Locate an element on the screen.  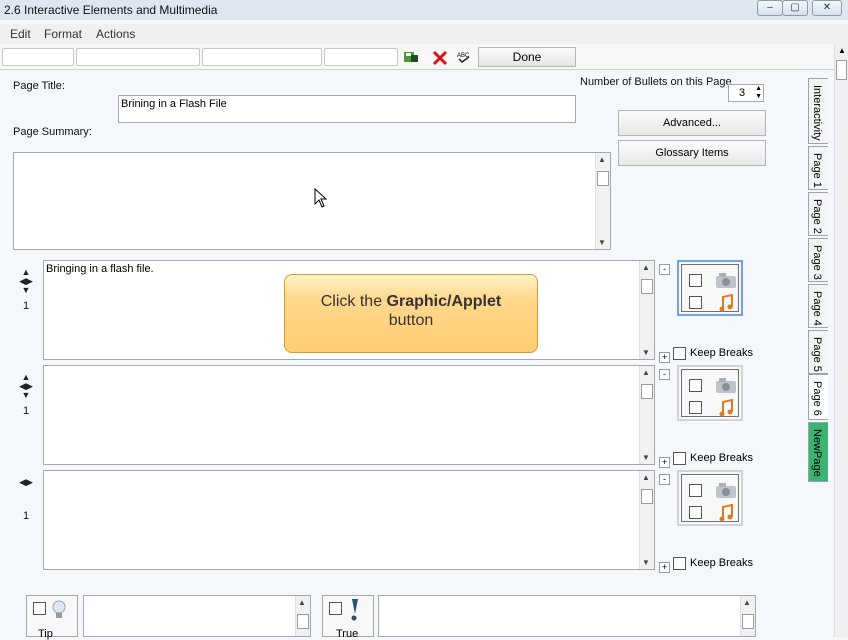
menu-actions: Actions is located at coordinates (115, 34).